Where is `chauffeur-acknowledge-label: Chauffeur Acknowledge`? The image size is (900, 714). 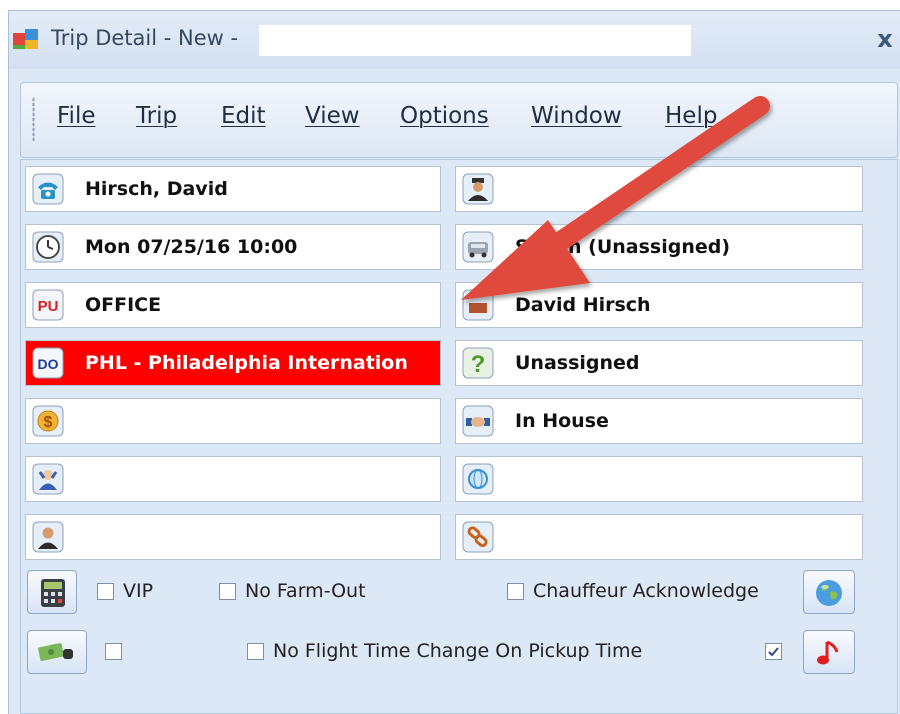 chauffeur-acknowledge-label: Chauffeur Acknowledge is located at coordinates (646, 591).